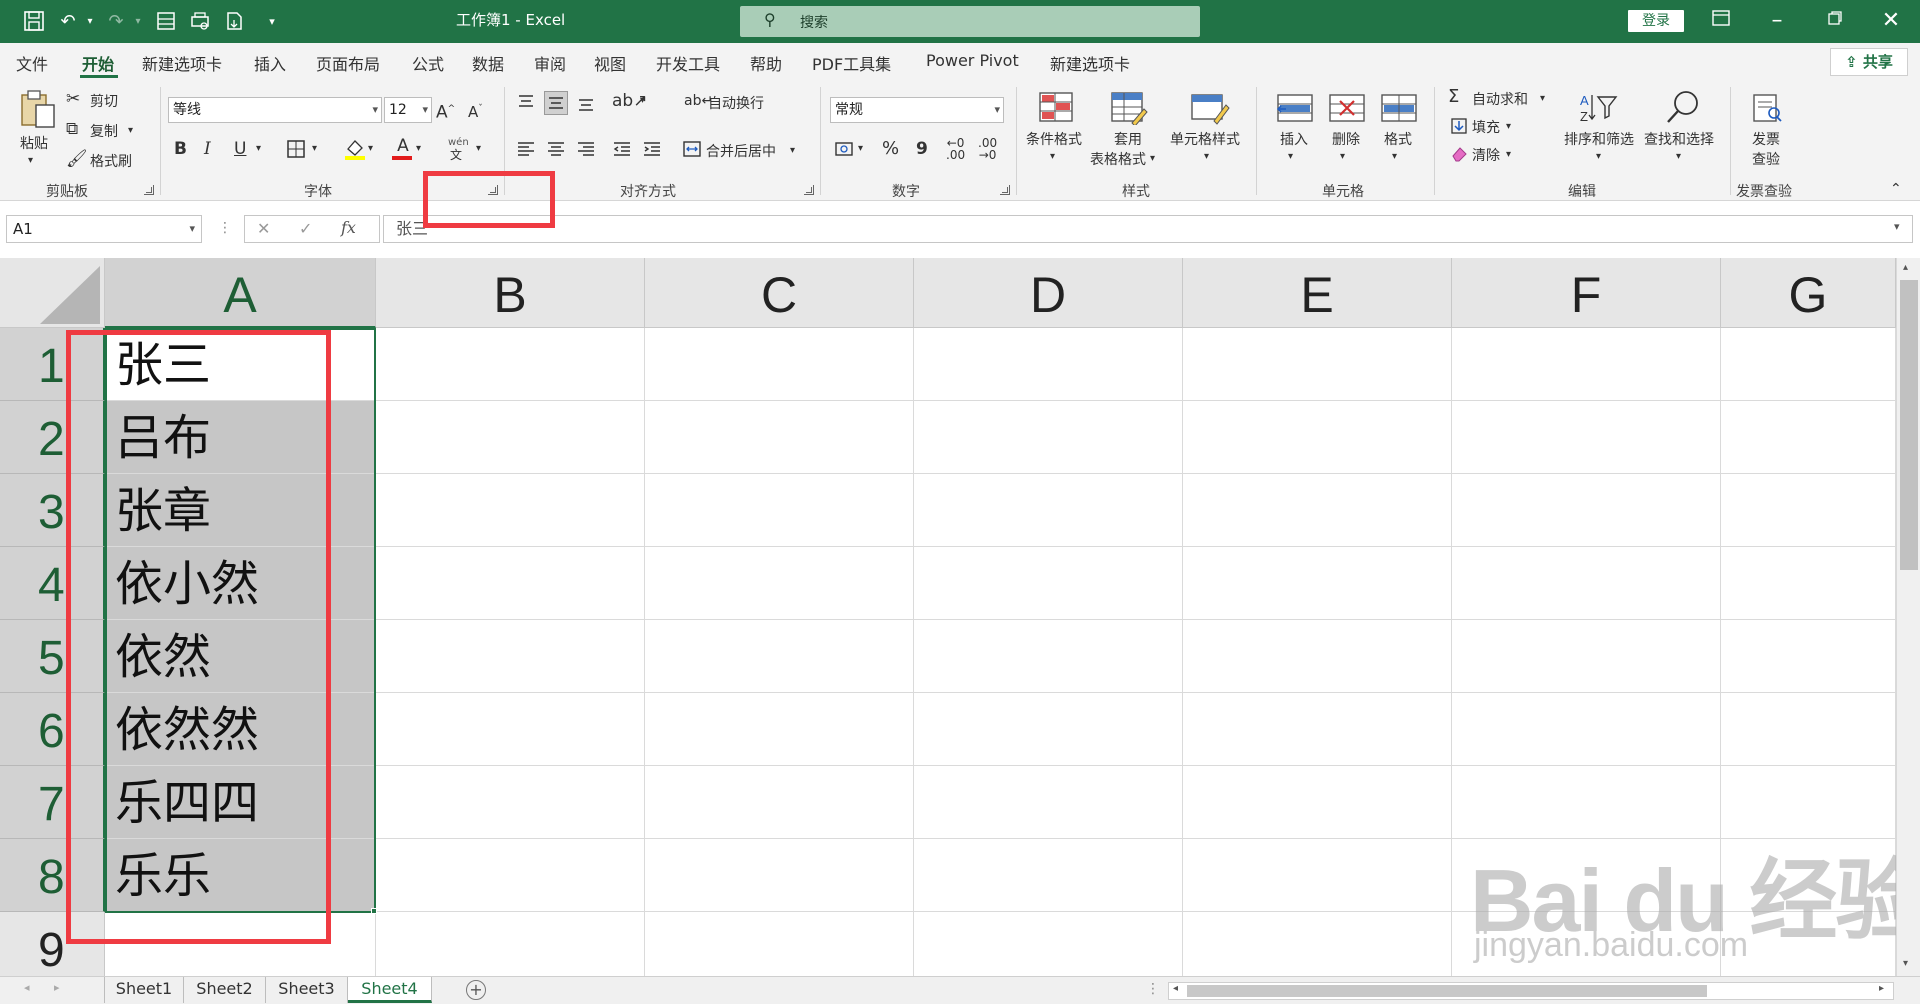  Describe the element at coordinates (182, 63) in the screenshot. I see `tab-new-tab: 新建选项卡` at that location.